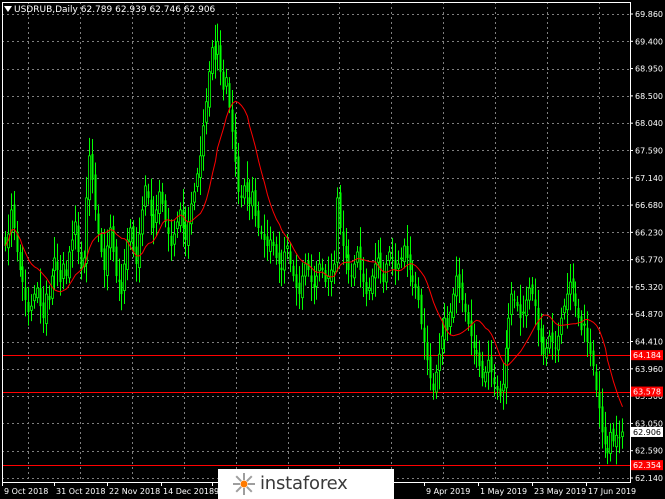 Image resolution: width=665 pixels, height=499 pixels. I want to click on level-price-label: 62.354, so click(647, 465).